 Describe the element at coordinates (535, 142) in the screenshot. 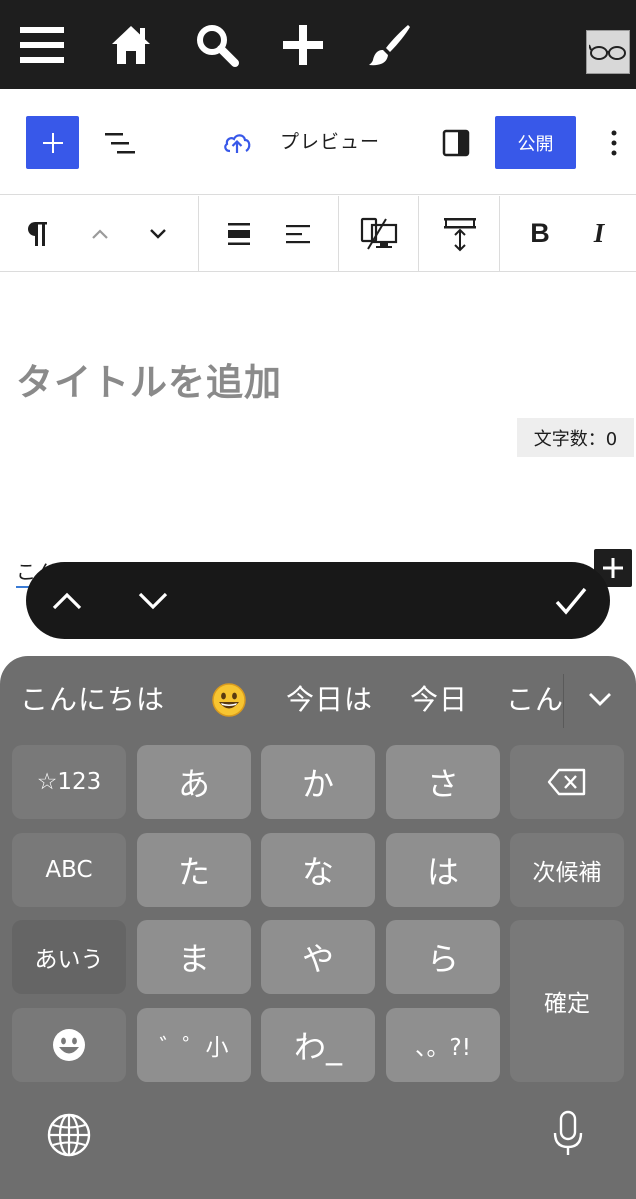

I see `publish-button: 公開` at that location.